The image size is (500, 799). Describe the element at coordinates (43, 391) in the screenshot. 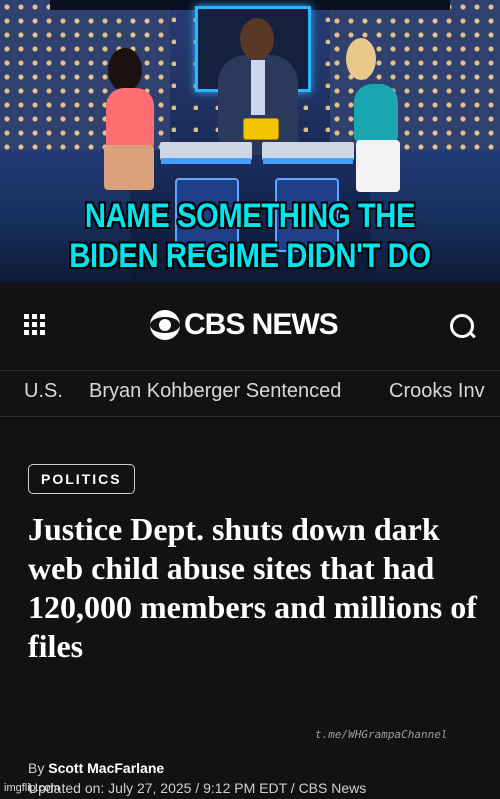

I see `nav-item-us: U.S.` at that location.